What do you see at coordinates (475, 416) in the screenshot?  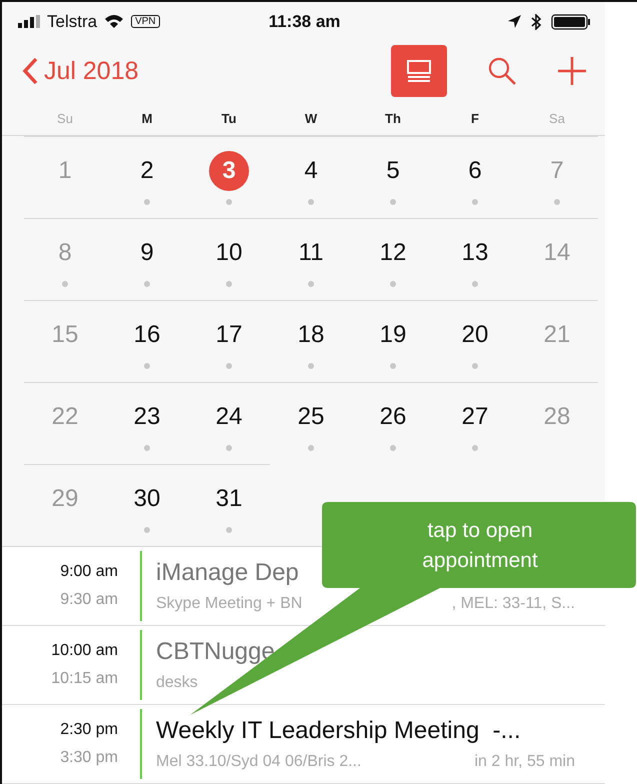 I see `calendar-day: 27` at bounding box center [475, 416].